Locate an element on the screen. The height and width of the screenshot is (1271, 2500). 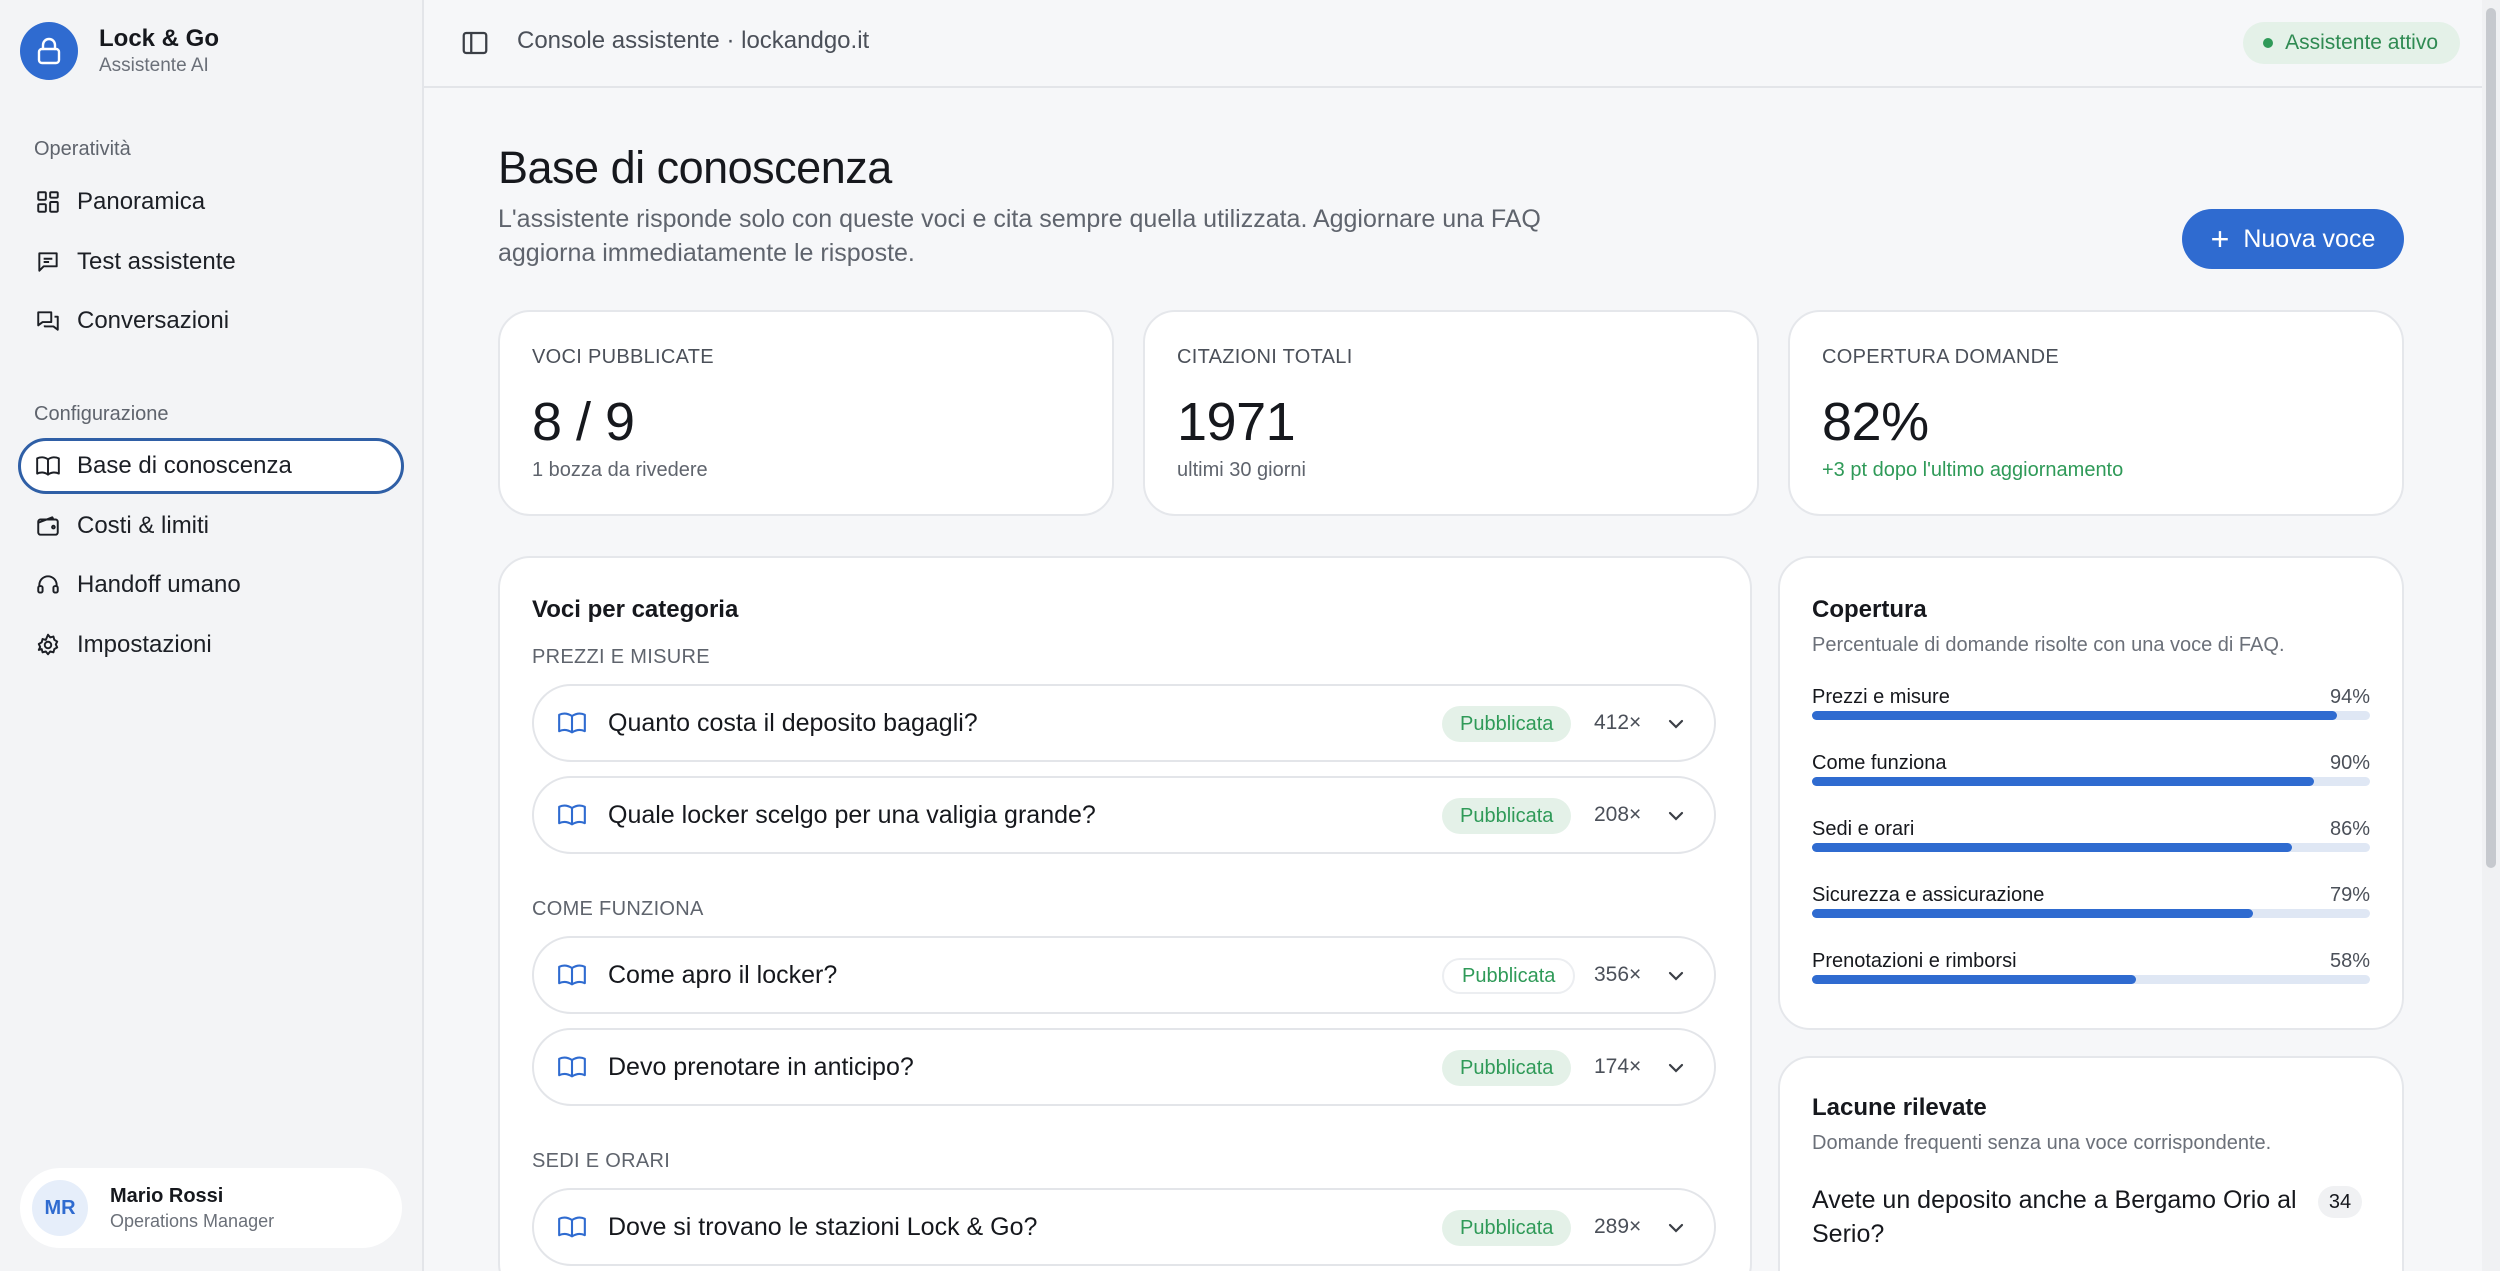
stat-value: 82% is located at coordinates (1875, 422).